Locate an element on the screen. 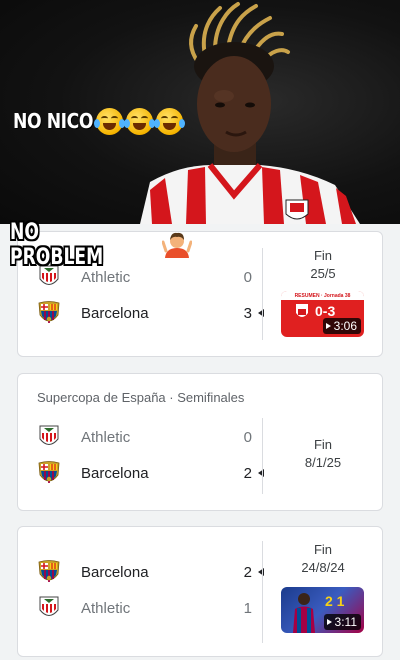  duration-label: 3:11 is located at coordinates (345, 622).